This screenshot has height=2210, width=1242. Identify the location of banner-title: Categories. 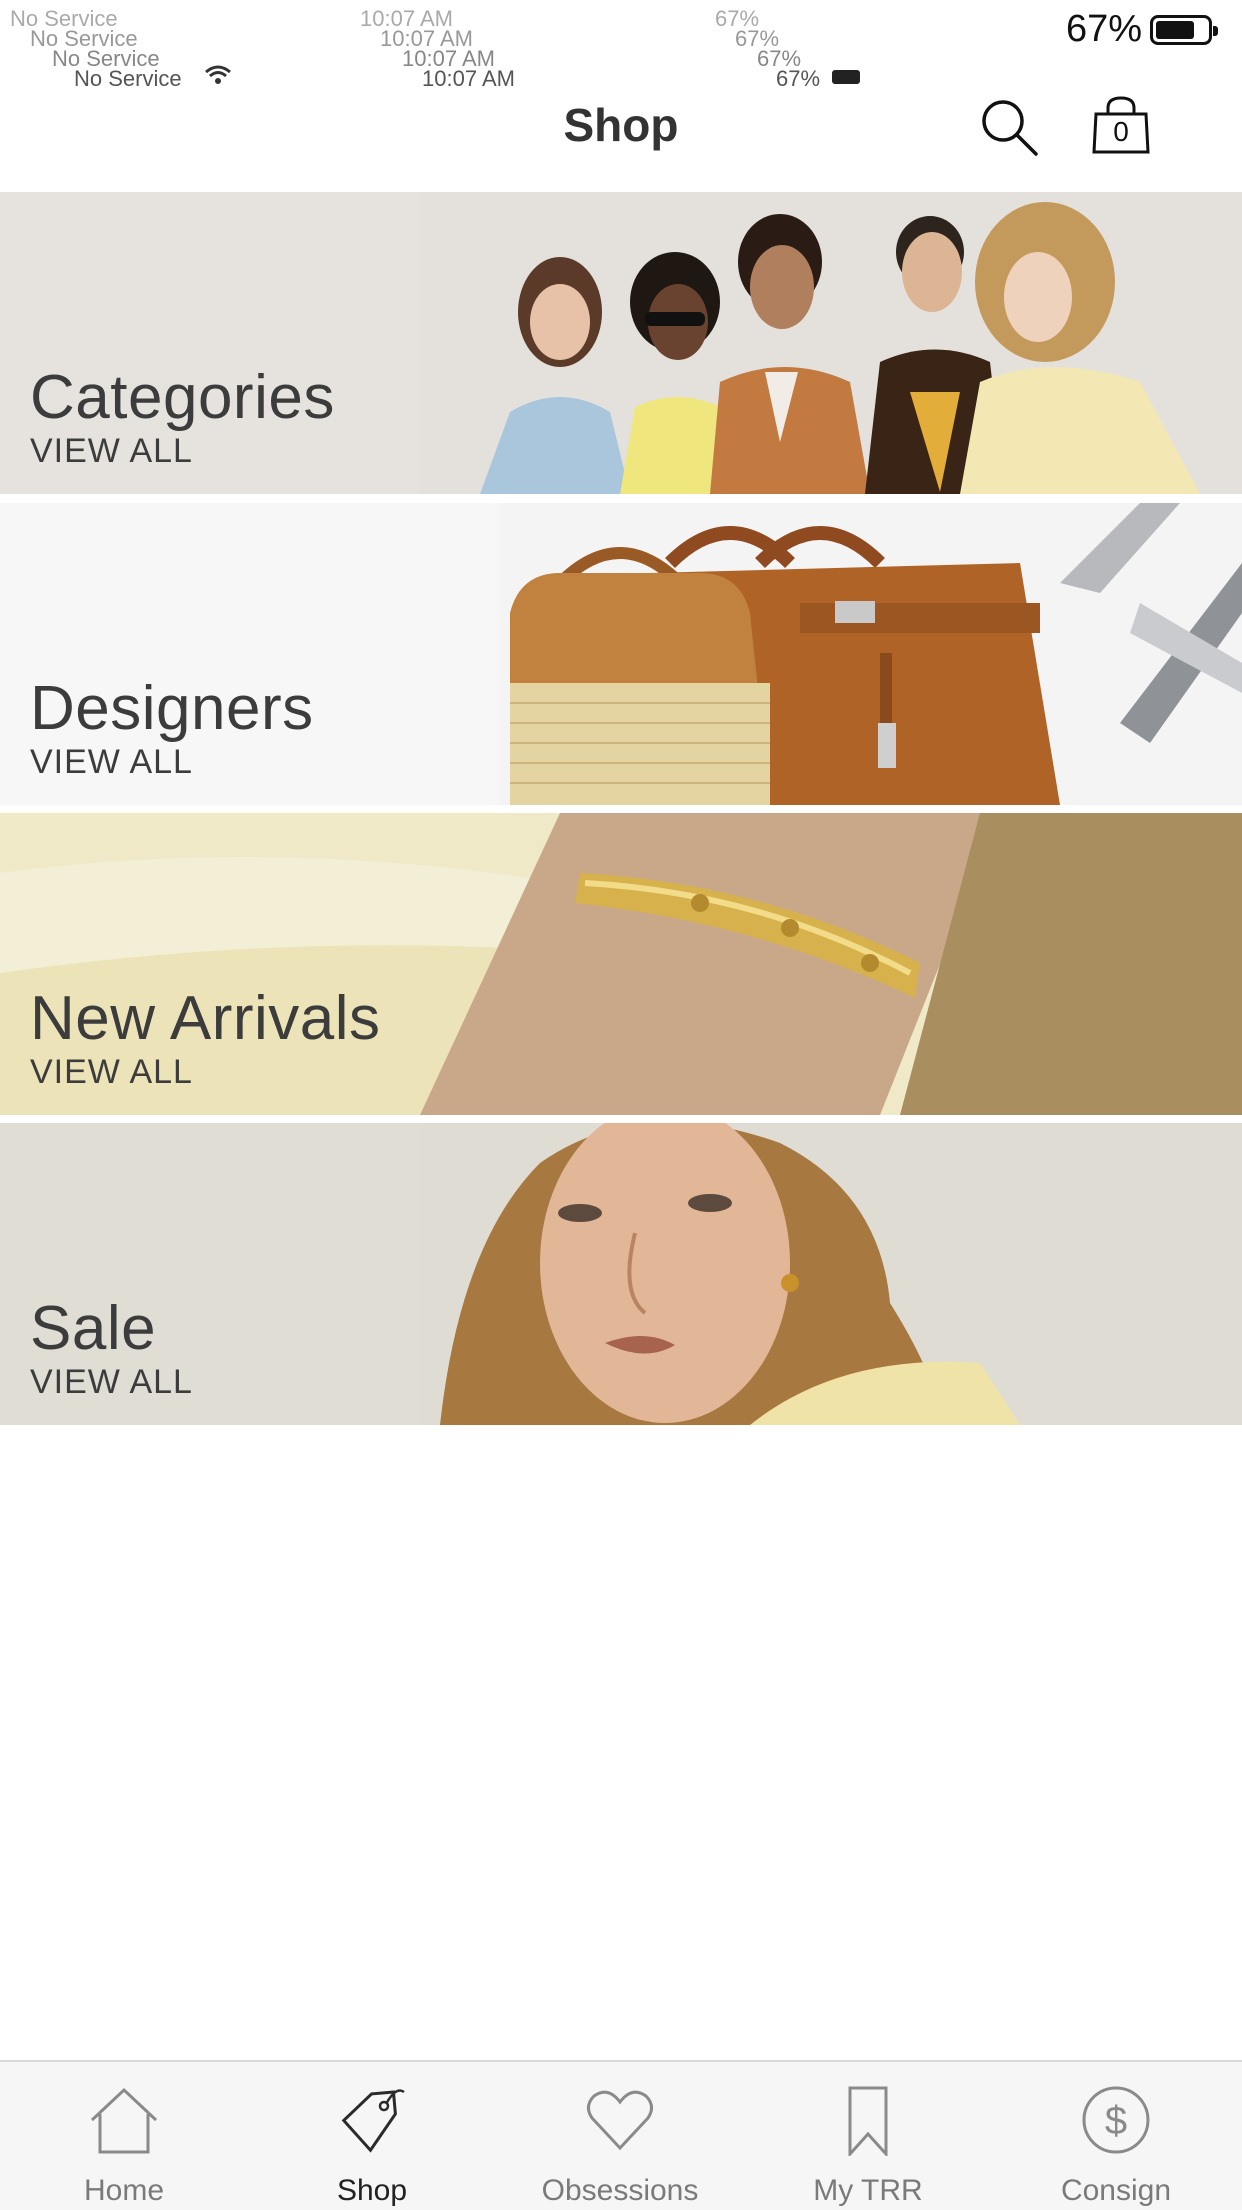
(182, 397).